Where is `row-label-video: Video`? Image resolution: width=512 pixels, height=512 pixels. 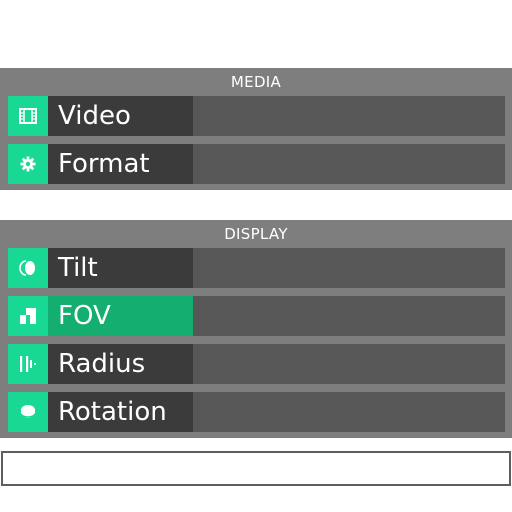 row-label-video: Video is located at coordinates (94, 116).